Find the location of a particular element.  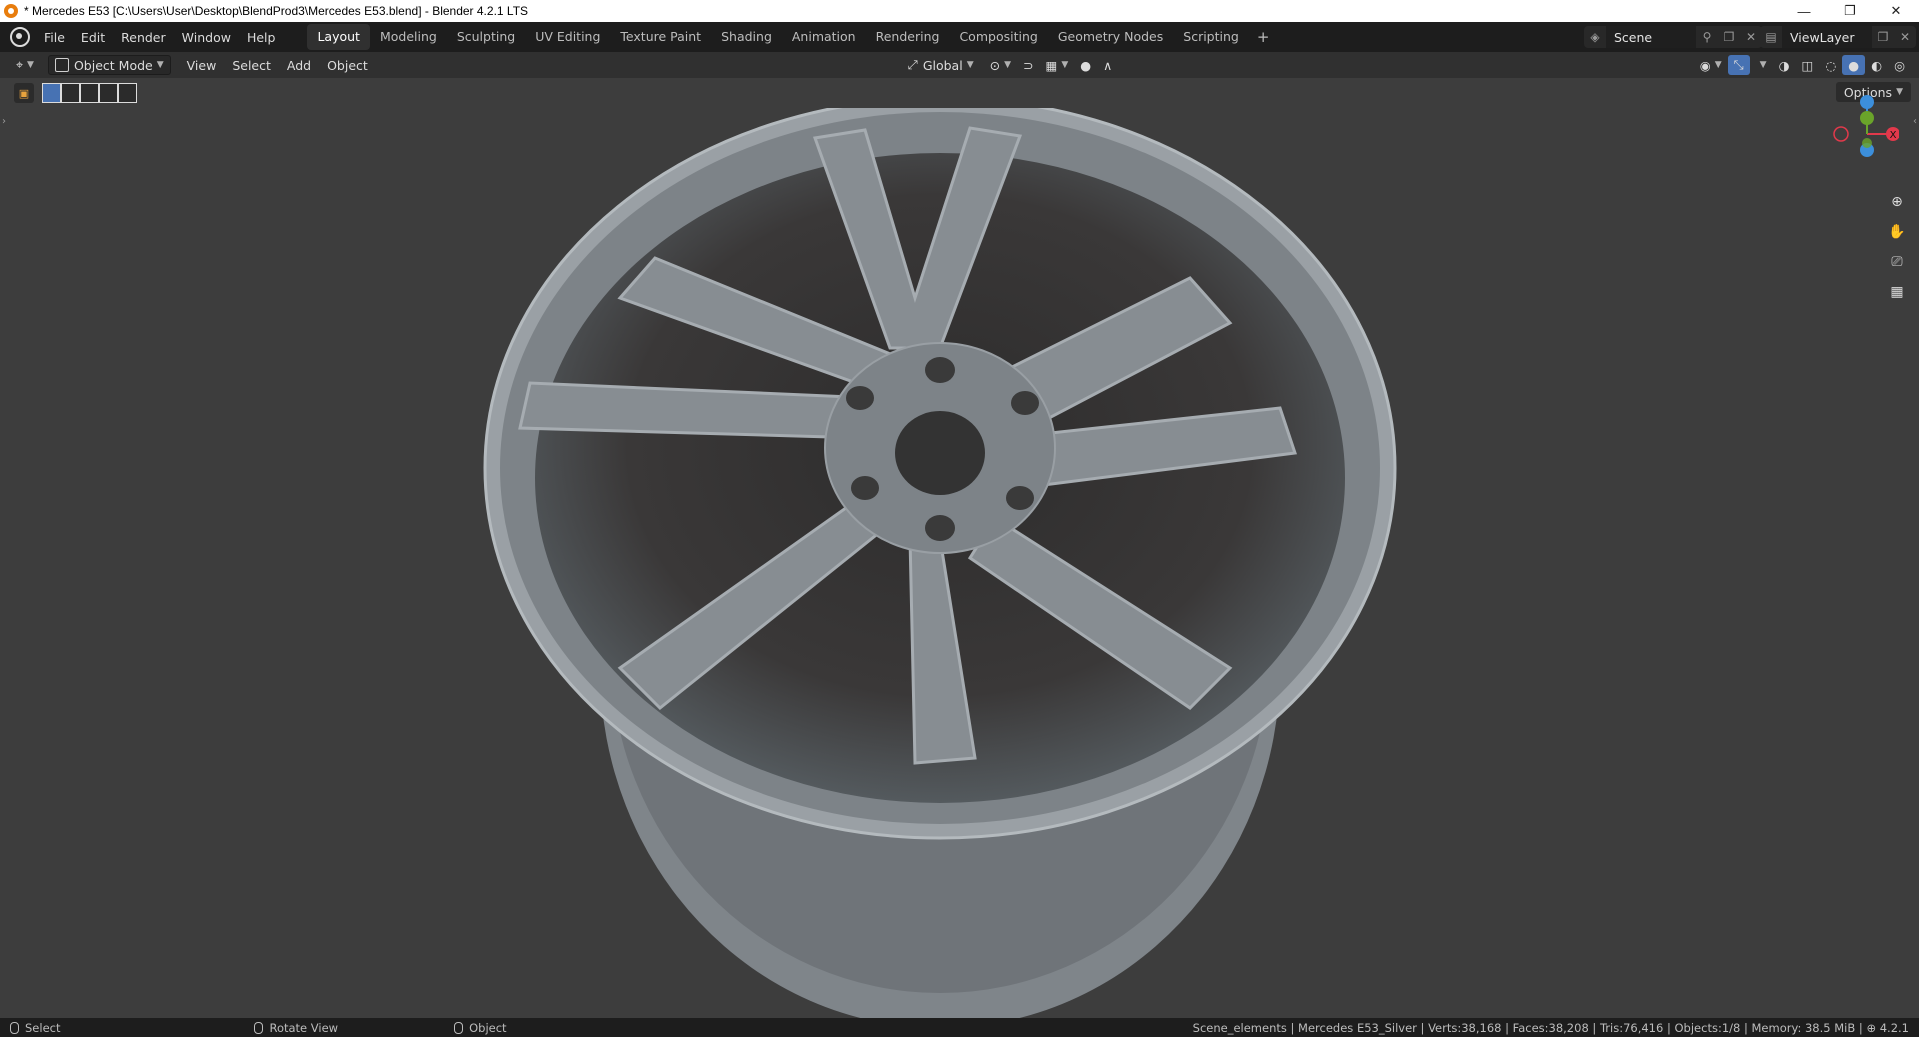

tab-animation: Animation is located at coordinates (824, 37).